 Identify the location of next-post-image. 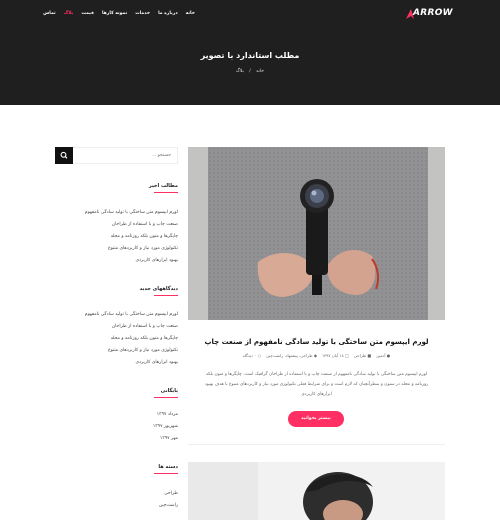
(316, 491).